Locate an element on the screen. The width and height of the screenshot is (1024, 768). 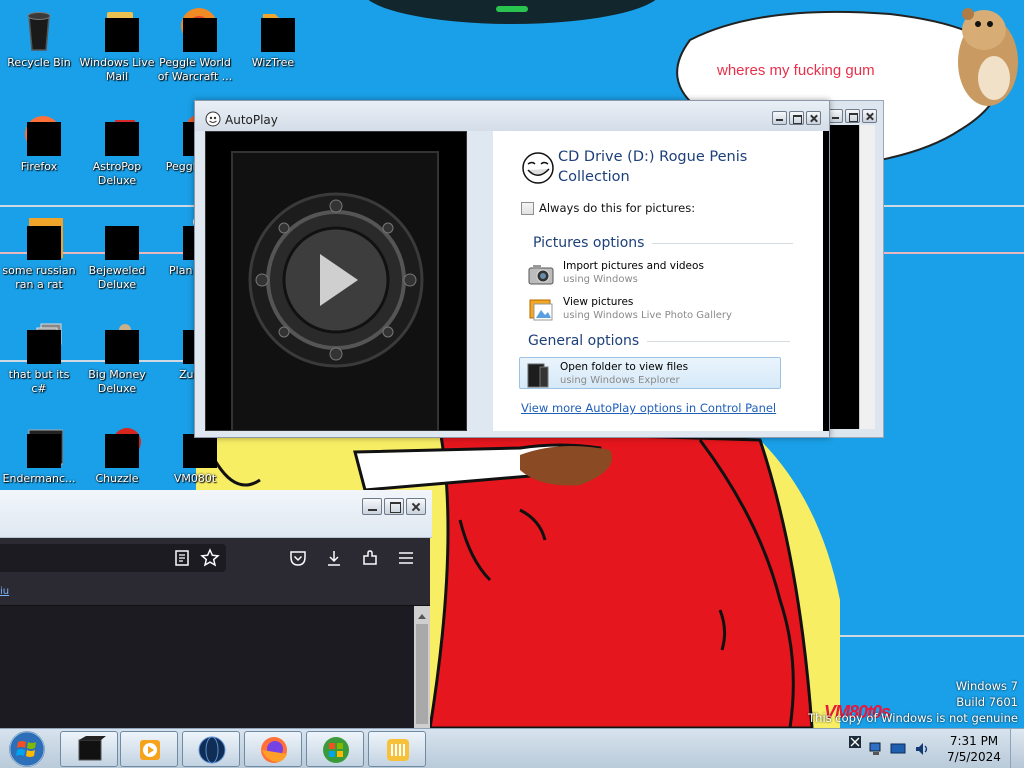
taskbar-button-firefox is located at coordinates (273, 749).